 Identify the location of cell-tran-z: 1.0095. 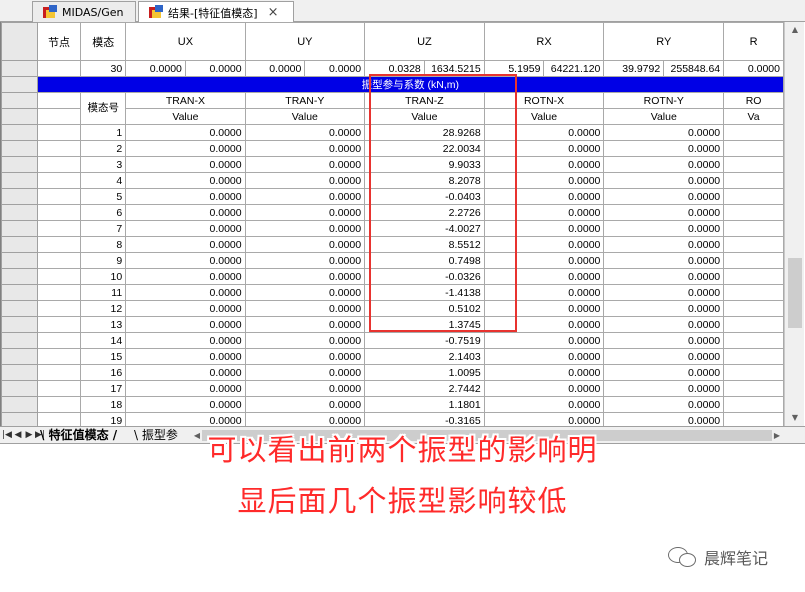
(424, 372).